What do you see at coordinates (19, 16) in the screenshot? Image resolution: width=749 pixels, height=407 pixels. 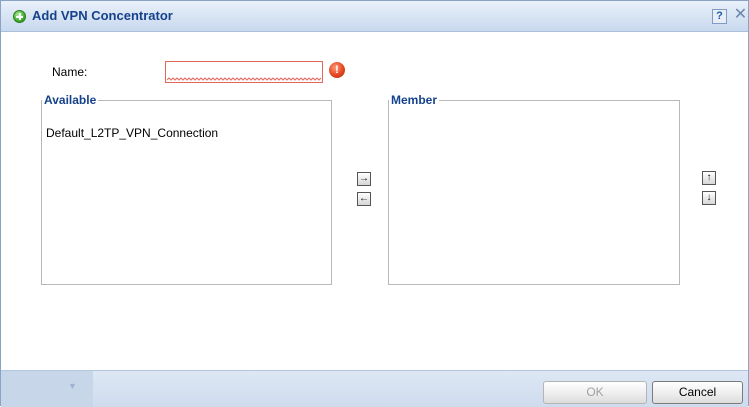 I see `add-circle-icon` at bounding box center [19, 16].